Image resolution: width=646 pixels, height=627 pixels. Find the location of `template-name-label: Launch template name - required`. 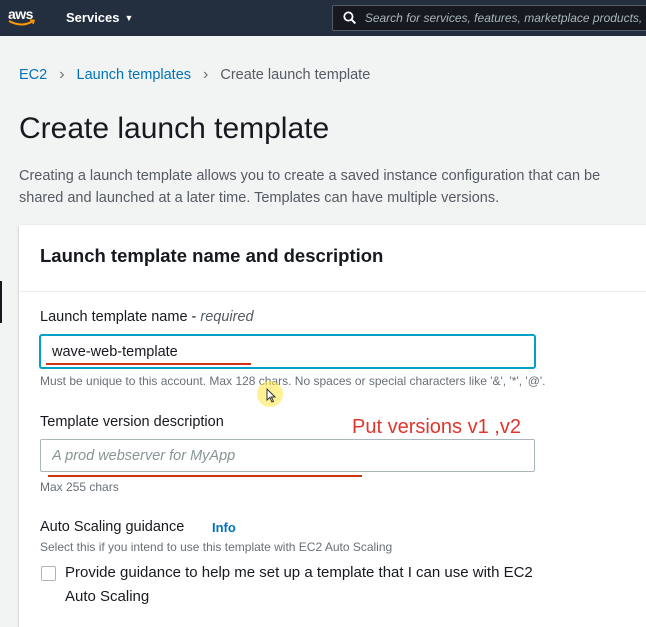

template-name-label: Launch template name - required is located at coordinates (147, 317).